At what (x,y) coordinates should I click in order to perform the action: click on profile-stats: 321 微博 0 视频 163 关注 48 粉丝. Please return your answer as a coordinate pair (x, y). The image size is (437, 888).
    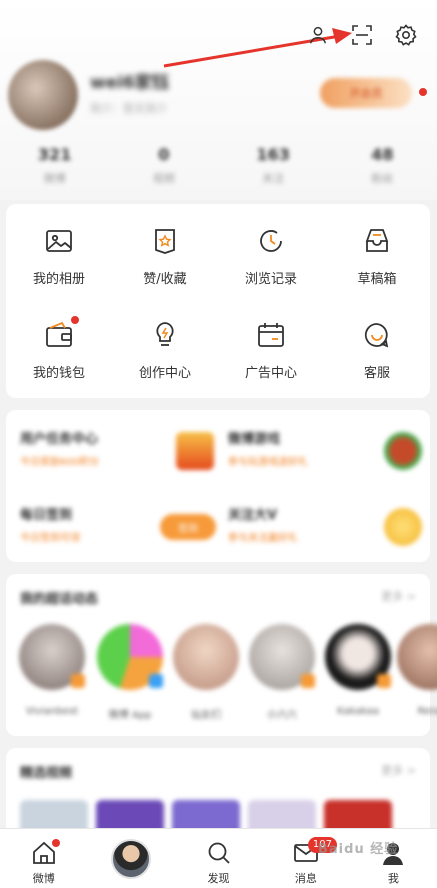
    Looking at the image, I should click on (218, 170).